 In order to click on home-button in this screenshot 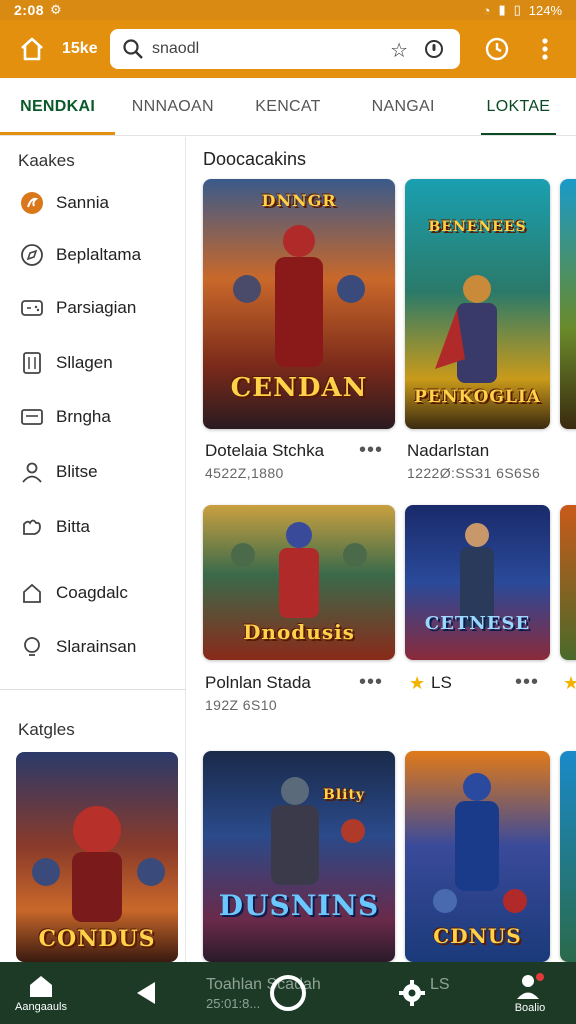, I will do `click(32, 49)`.